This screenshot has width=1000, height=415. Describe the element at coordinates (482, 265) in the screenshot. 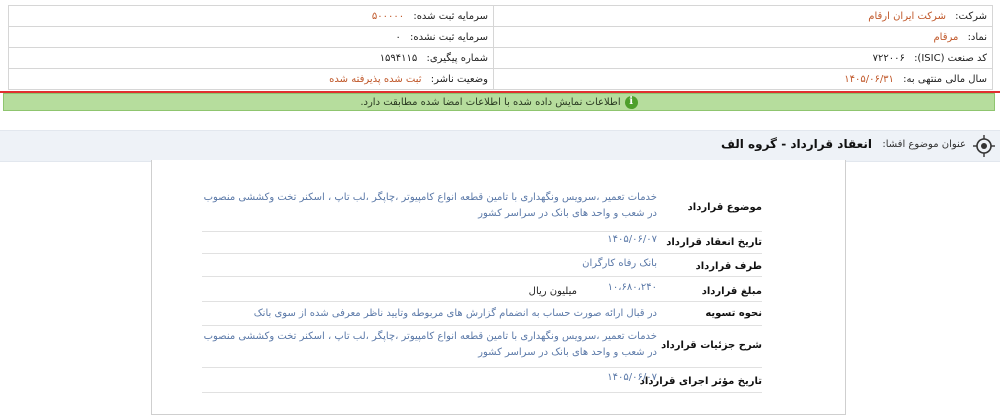

I see `contract-row-party: طرف قرارداد بانک رفاه کارگران` at that location.